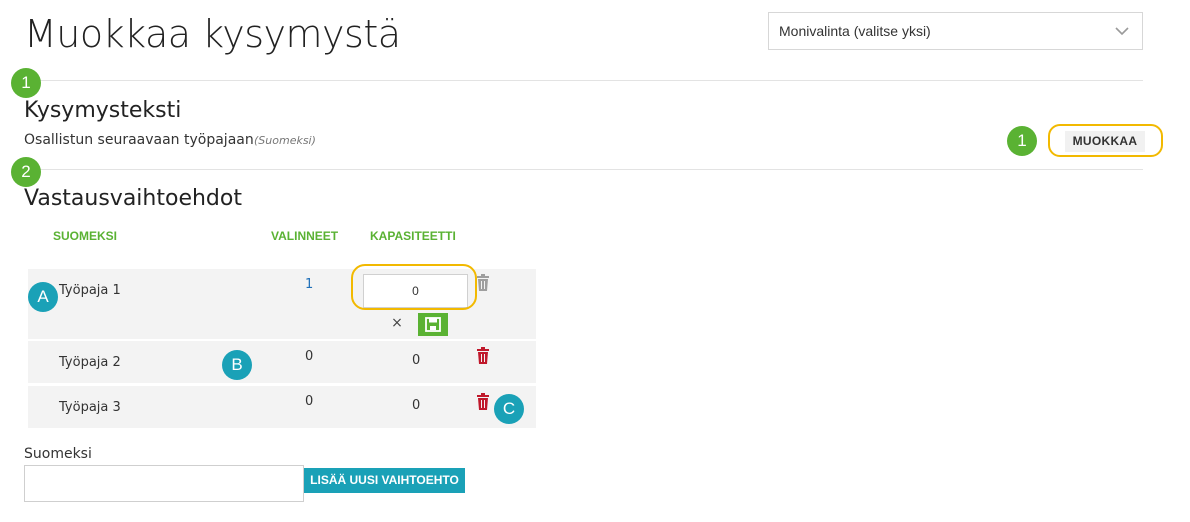 This screenshot has height=522, width=1190. What do you see at coordinates (212, 34) in the screenshot?
I see `page-title: Muokkaa kysymystä` at bounding box center [212, 34].